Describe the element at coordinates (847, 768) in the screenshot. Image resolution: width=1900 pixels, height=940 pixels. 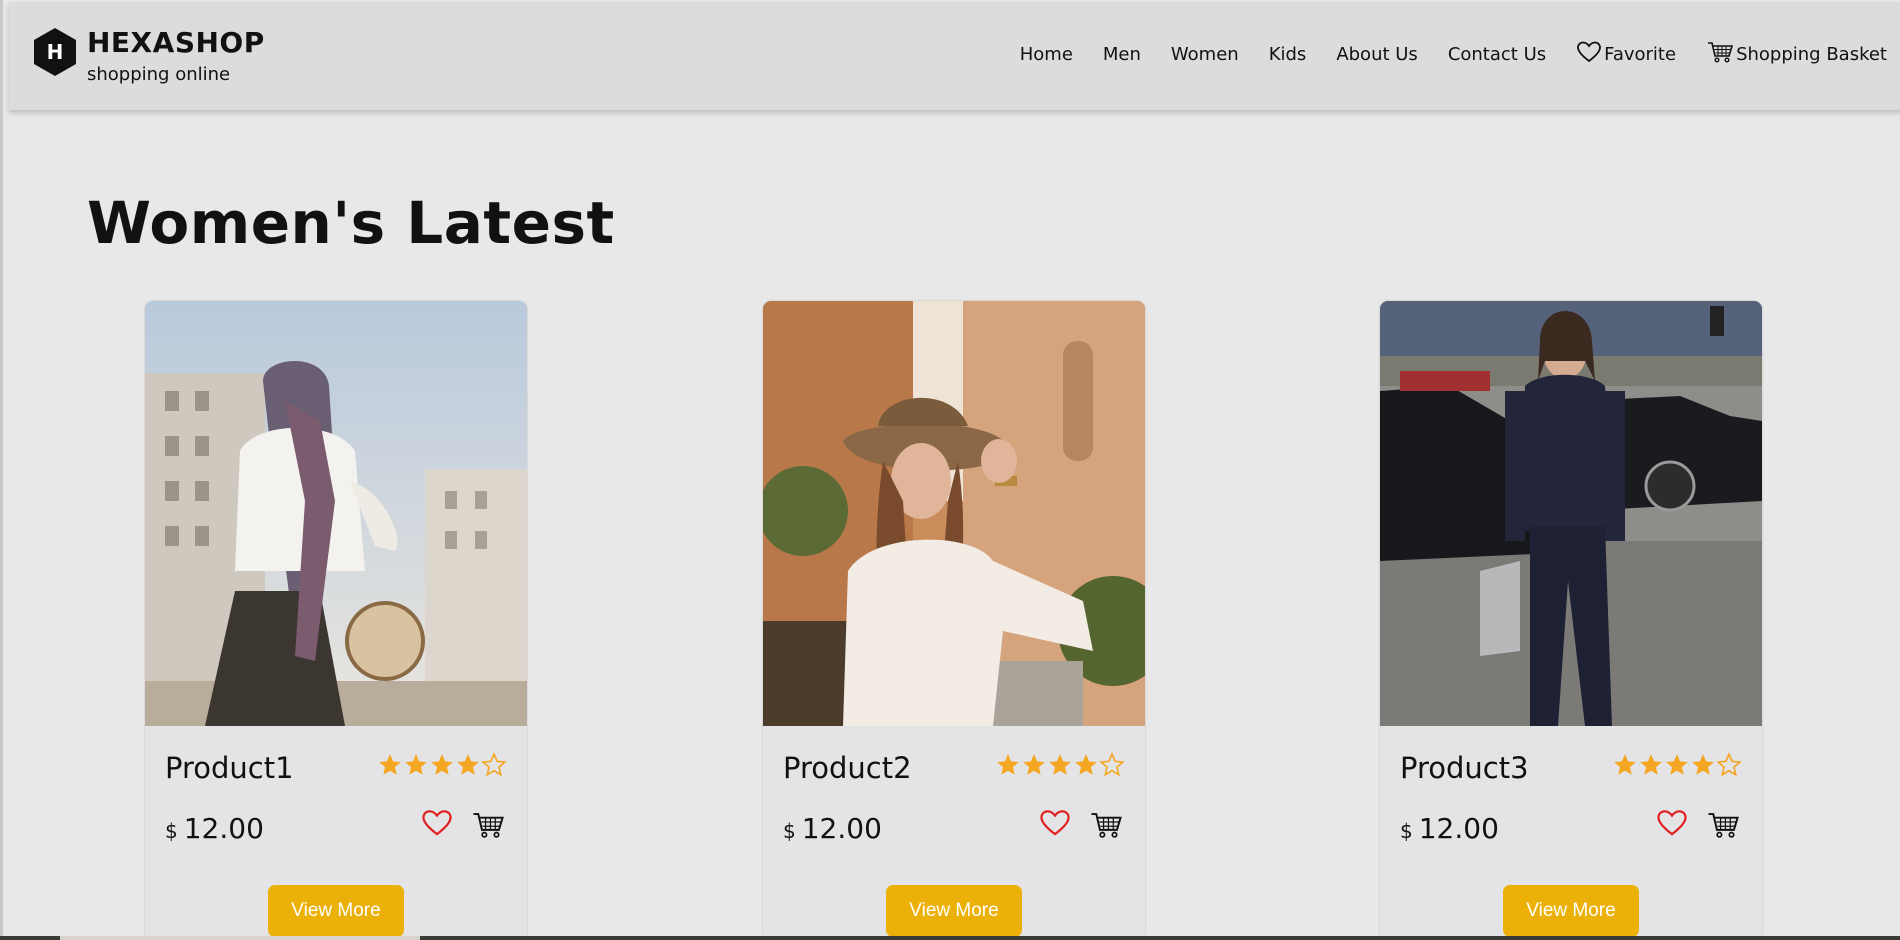
I see `product-name: Product2` at that location.